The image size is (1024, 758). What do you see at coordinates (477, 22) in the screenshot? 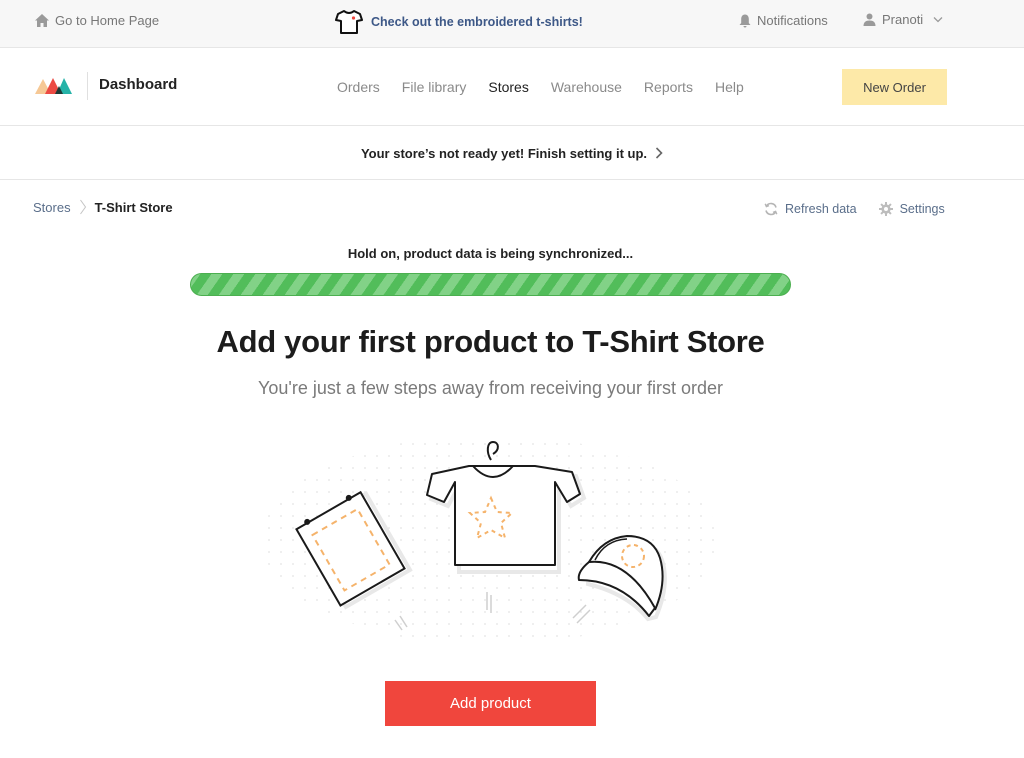
I see `promo-label: Check out the embroidered t-shirts!` at bounding box center [477, 22].